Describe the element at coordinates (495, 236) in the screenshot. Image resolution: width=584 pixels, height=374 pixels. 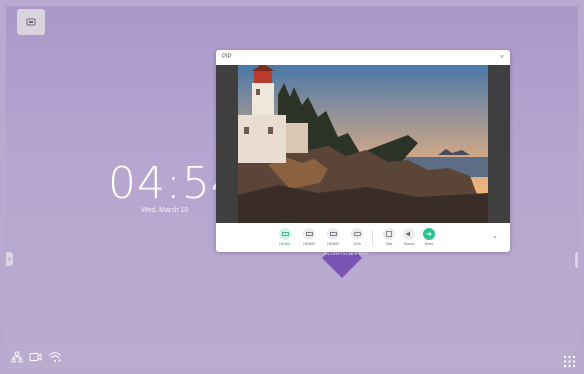
I see `chevron-down-icon: ⌄` at that location.